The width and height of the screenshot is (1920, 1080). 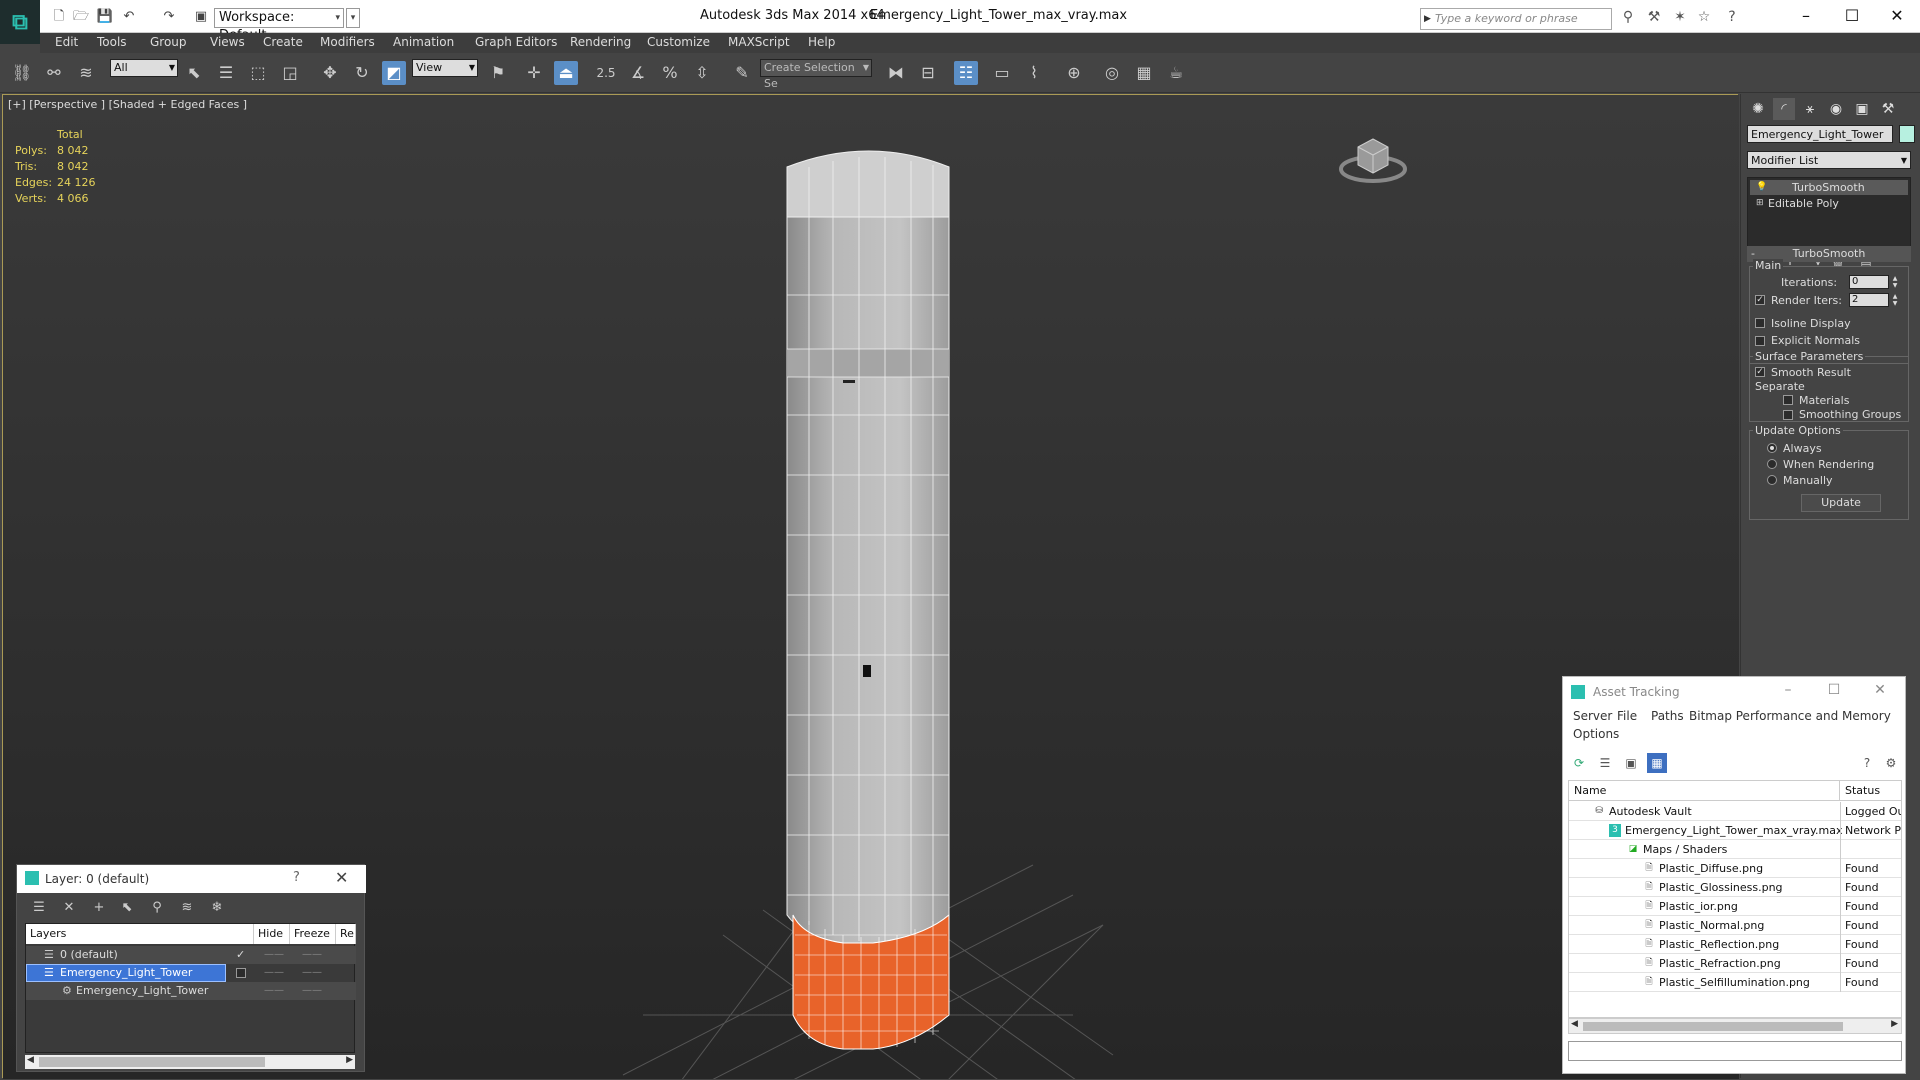 I want to click on table-row: 🗎 Plastic_Glossiness.png Found, so click(x=1735, y=887).